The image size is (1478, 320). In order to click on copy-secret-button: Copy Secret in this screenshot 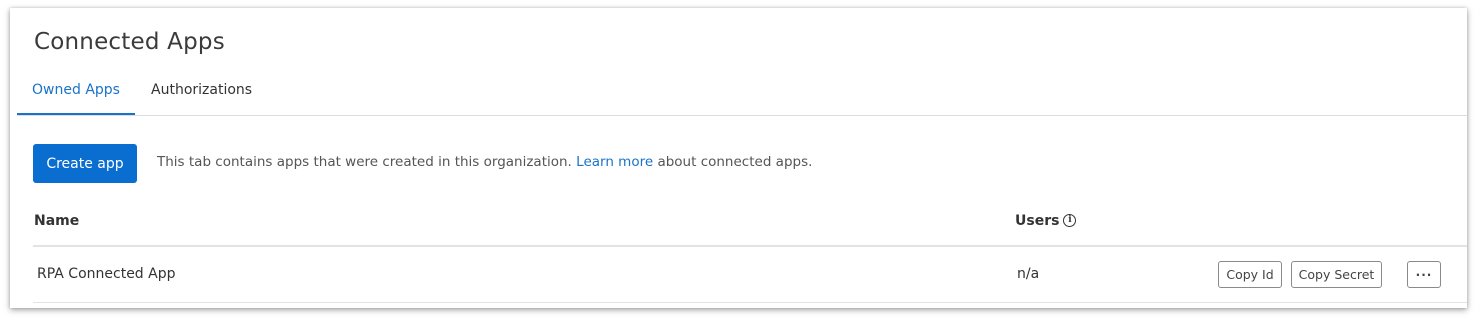, I will do `click(1336, 274)`.